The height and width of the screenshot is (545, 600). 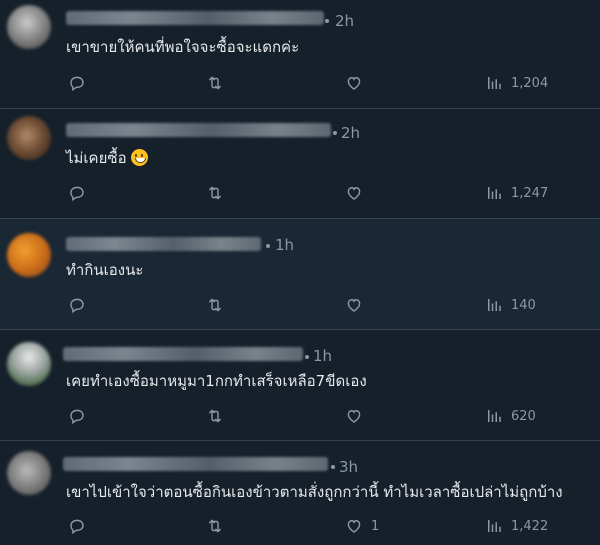 I want to click on like-button: 1, so click(x=362, y=526).